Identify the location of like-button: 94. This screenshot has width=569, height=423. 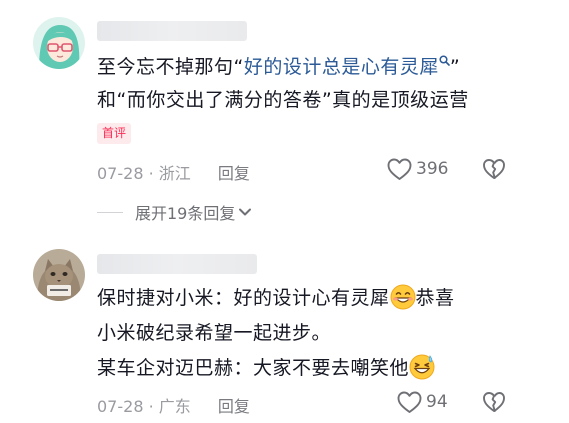
(422, 402).